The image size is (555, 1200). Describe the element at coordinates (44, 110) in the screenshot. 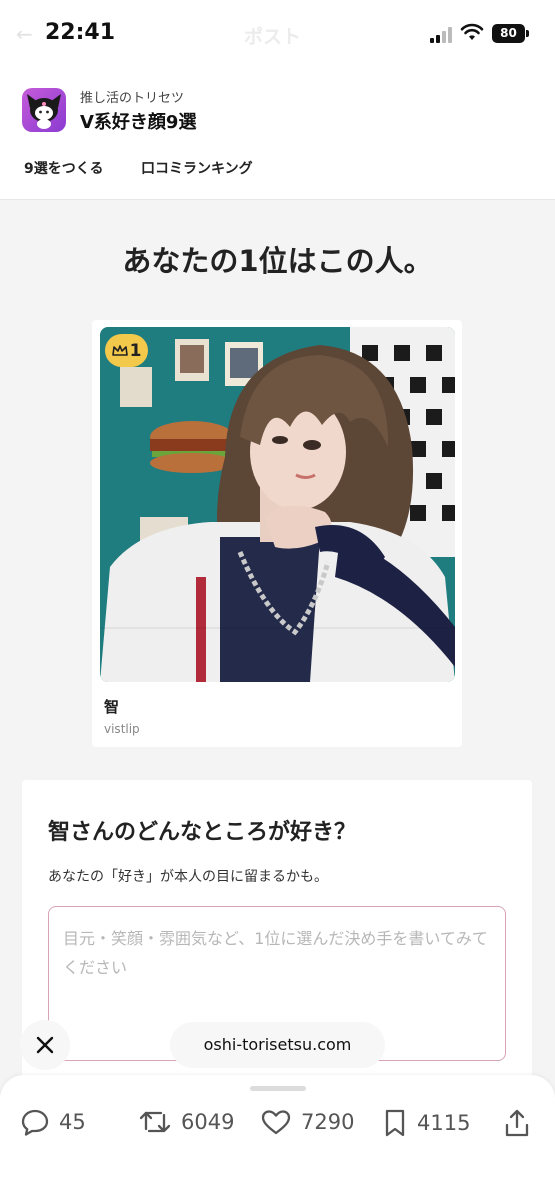

I see `kuromi-app-icon` at that location.